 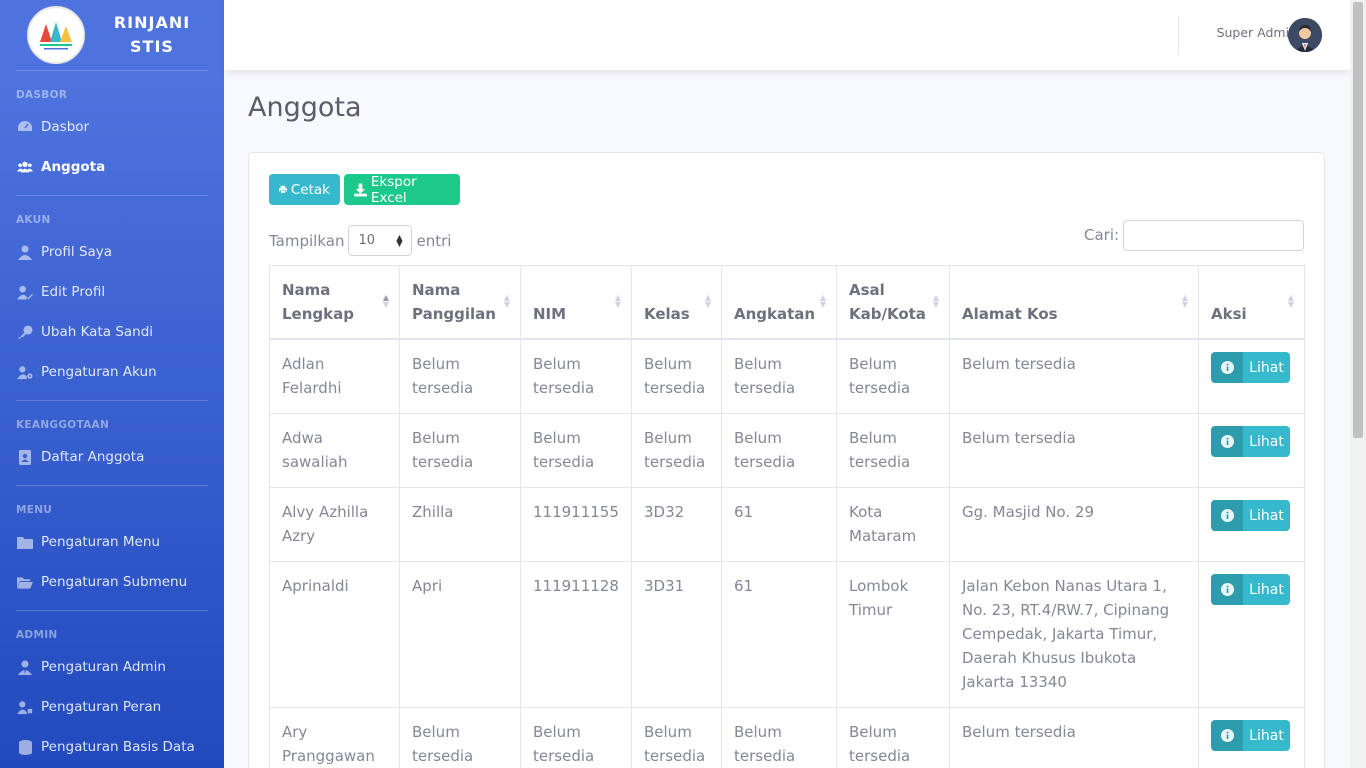 I want to click on sidebar-group: Daftar Anggota, so click(x=112, y=459).